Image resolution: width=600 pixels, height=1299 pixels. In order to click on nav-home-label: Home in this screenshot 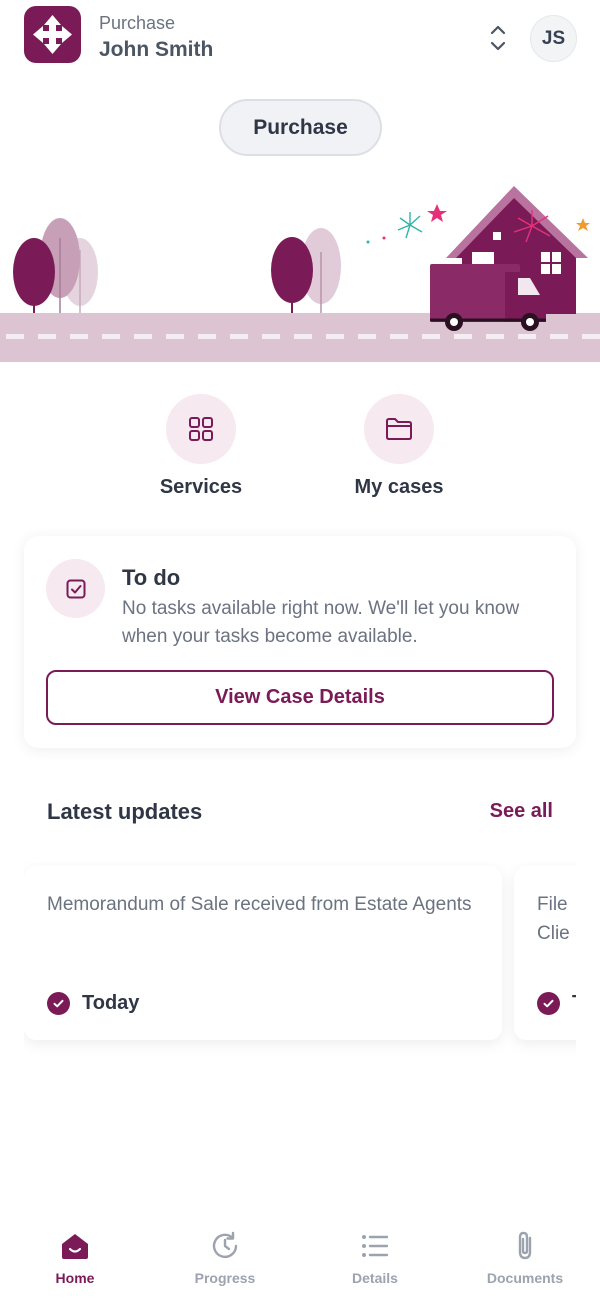, I will do `click(75, 1278)`.